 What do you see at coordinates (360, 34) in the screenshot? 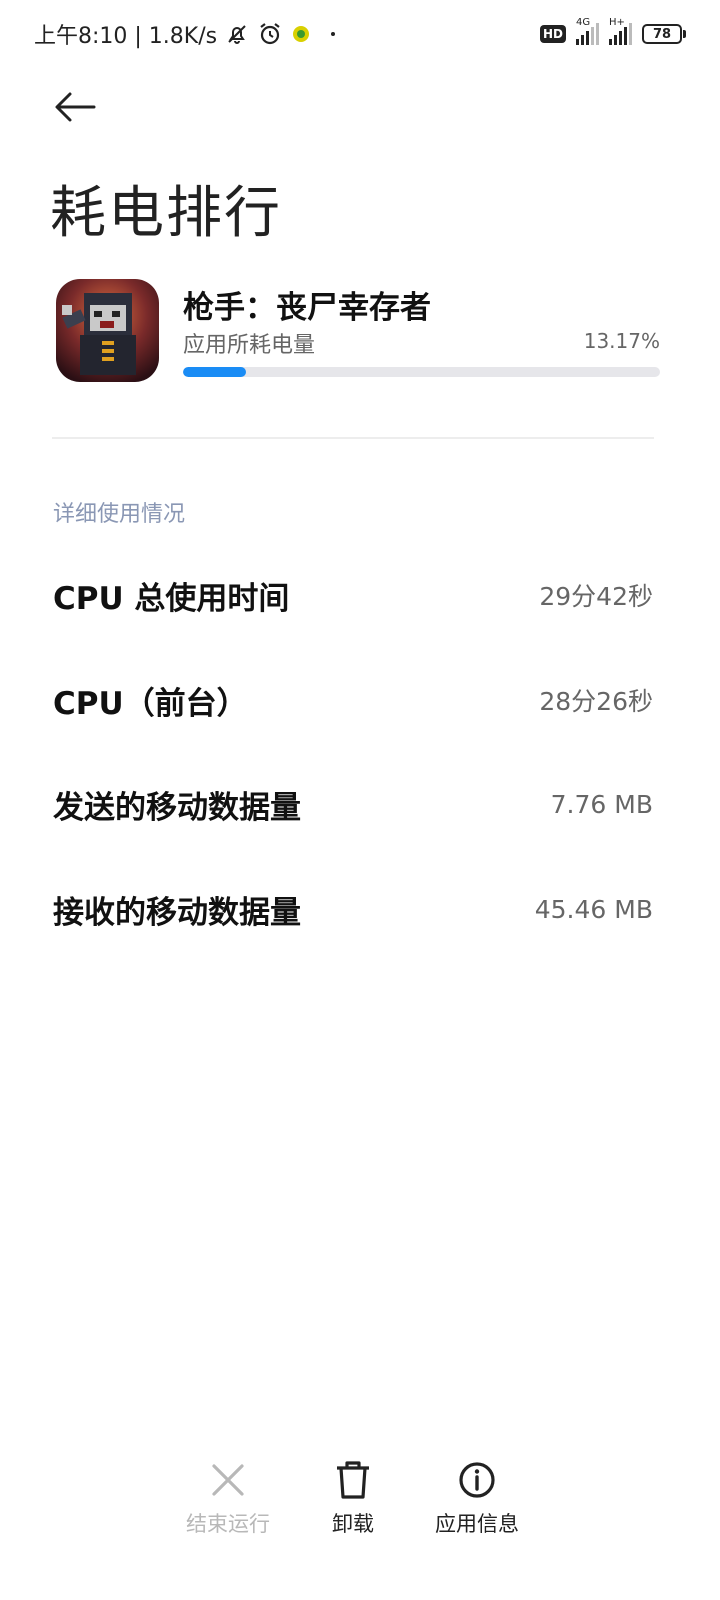
I see `status-bar: 上午8:10 | 1.8K/s HD 4G H+ 78` at bounding box center [360, 34].